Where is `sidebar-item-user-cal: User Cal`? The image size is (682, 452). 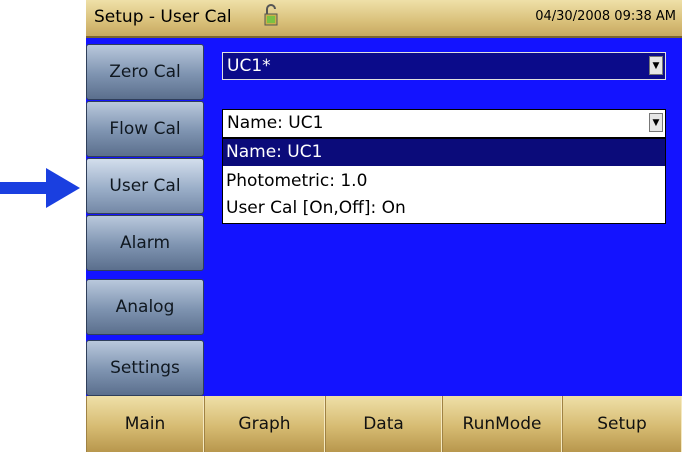
sidebar-item-user-cal: User Cal is located at coordinates (145, 186).